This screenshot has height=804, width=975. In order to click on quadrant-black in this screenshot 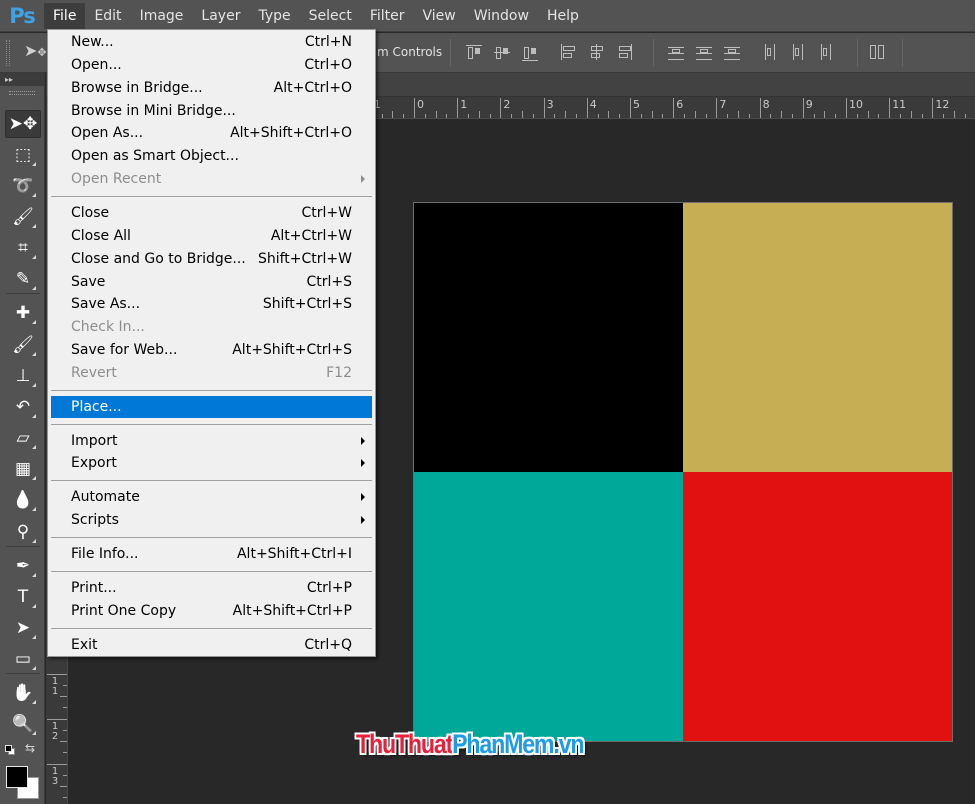, I will do `click(548, 337)`.